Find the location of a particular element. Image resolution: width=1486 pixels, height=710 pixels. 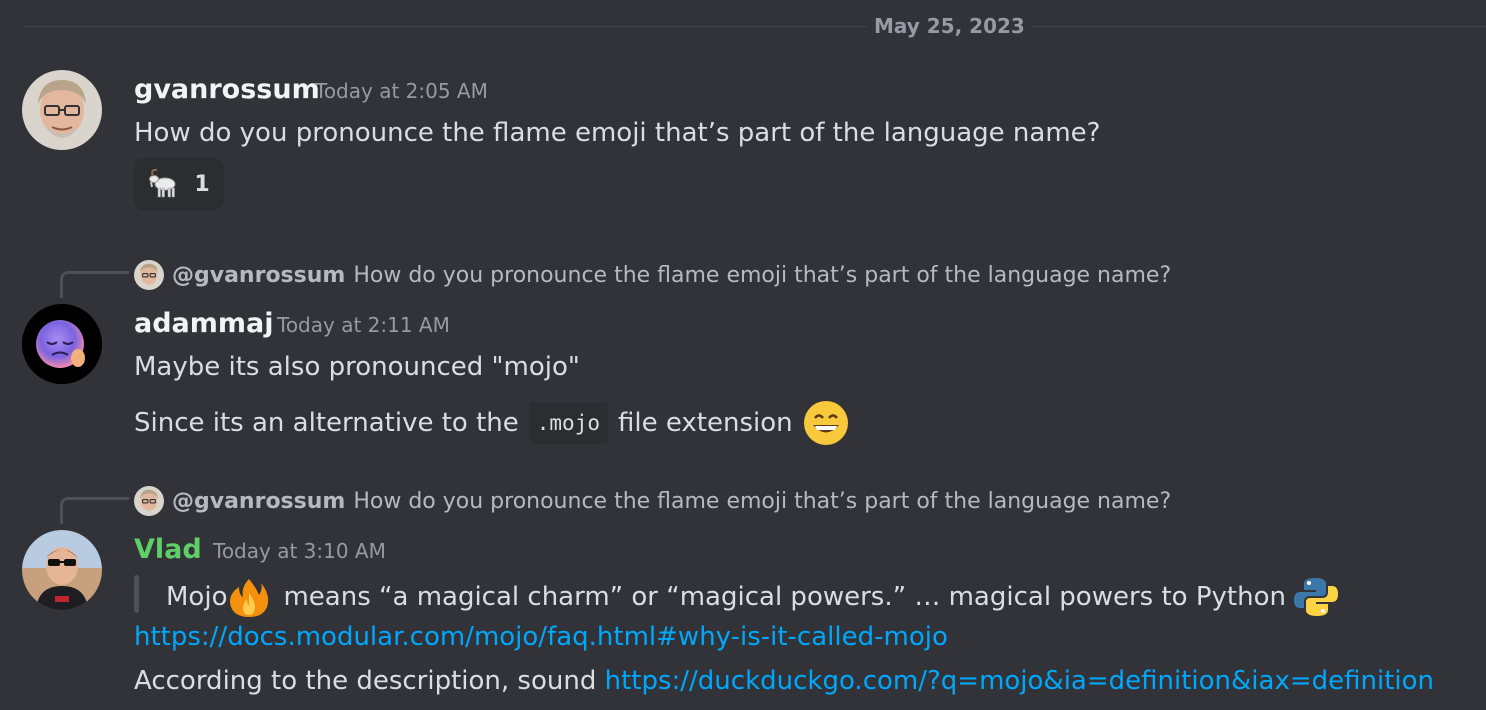

goat-icon is located at coordinates (162, 183).